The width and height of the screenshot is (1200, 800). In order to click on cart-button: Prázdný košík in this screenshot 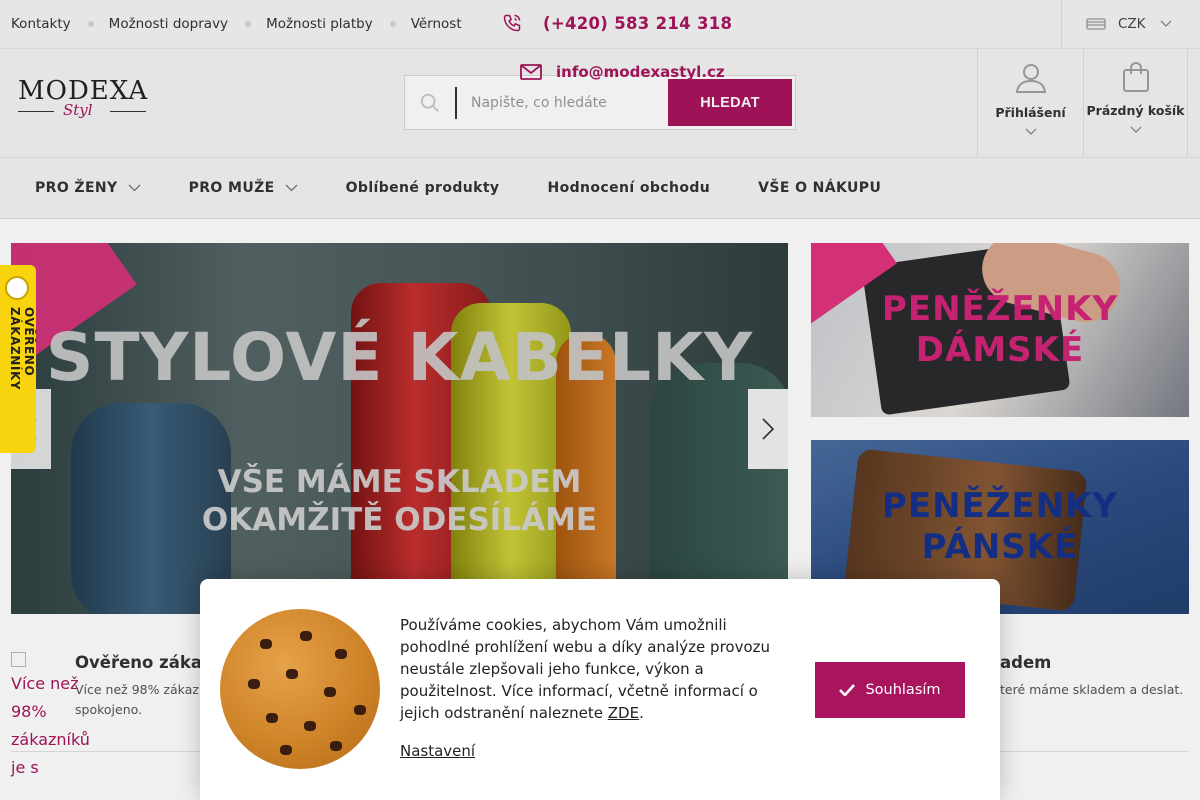, I will do `click(1135, 103)`.